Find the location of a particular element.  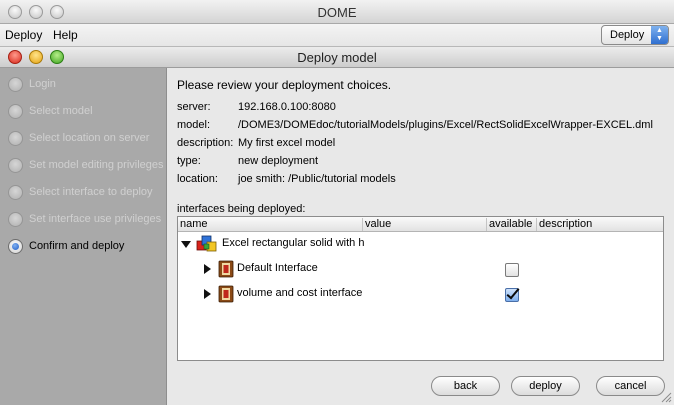

detail-value-location: joe smith: /Public/tutorial models is located at coordinates (317, 179).